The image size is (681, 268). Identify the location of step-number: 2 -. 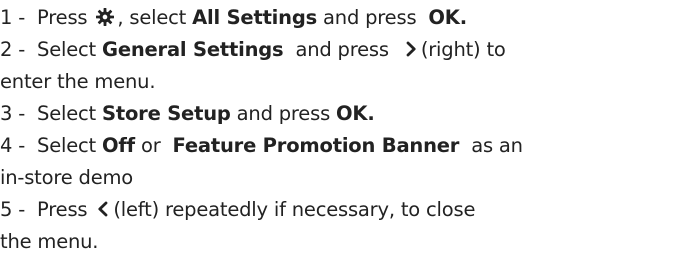
(13, 49).